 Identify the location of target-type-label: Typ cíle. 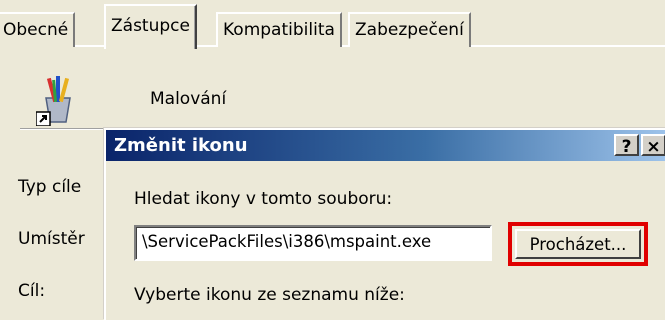
(50, 187).